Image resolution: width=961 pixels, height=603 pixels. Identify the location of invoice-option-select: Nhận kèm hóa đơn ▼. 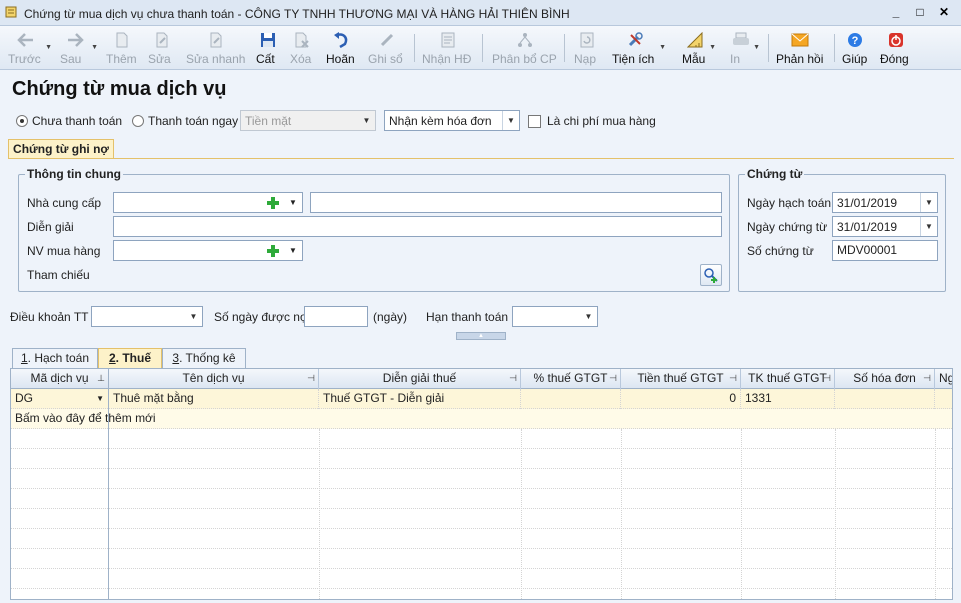
(452, 120).